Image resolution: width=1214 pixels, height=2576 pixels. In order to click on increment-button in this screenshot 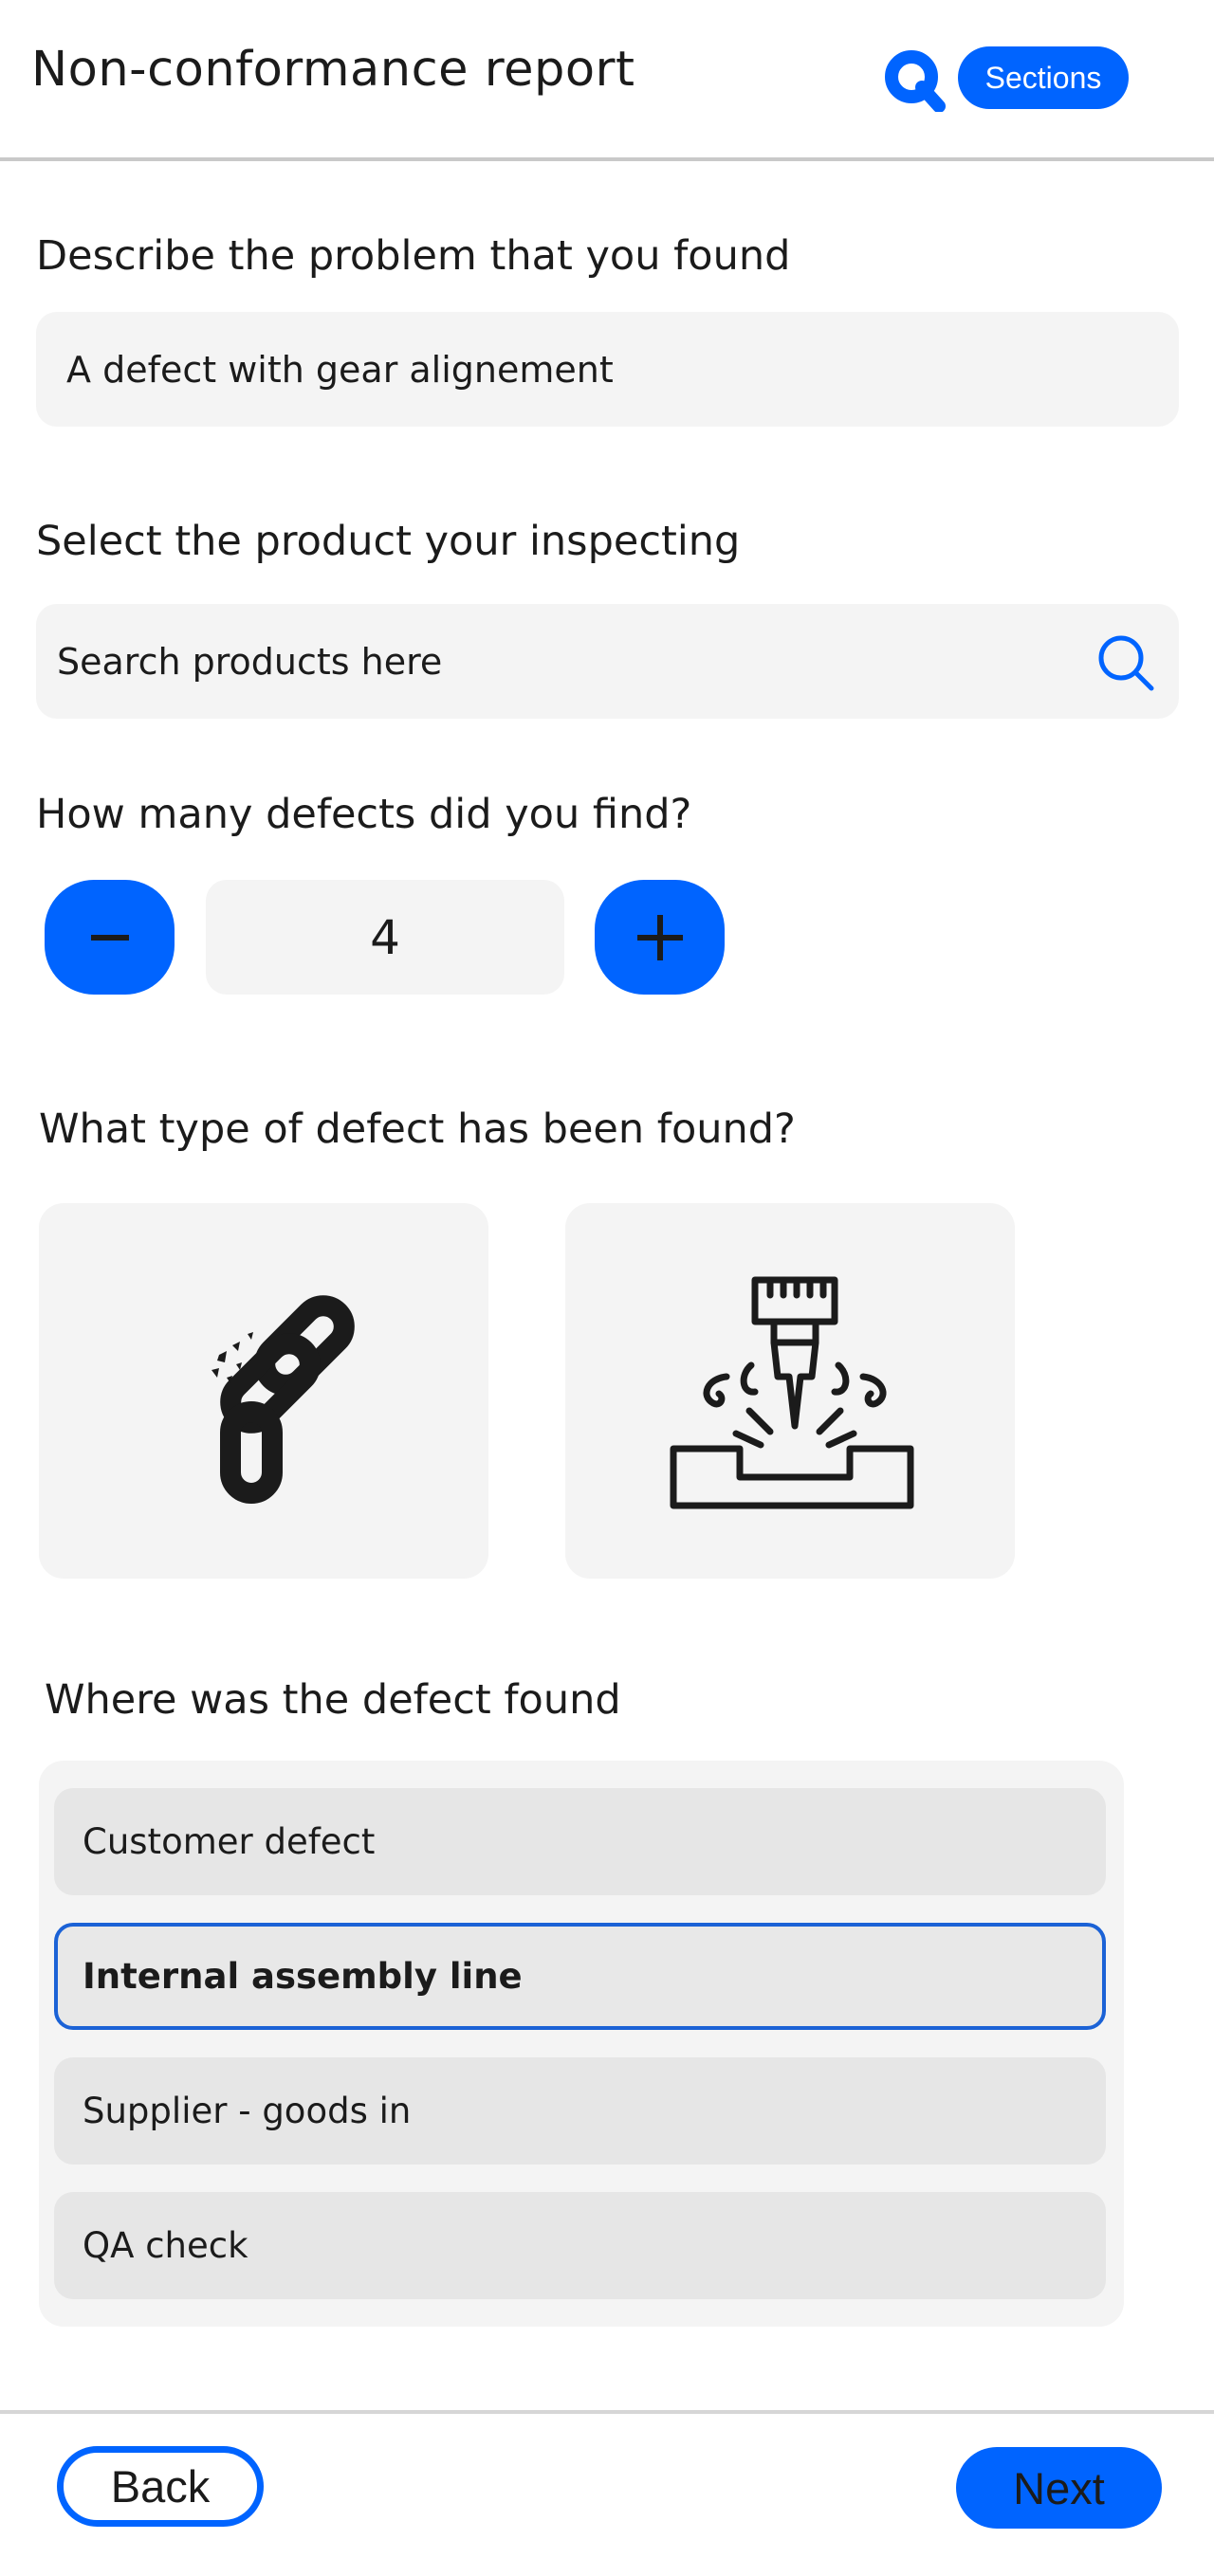, I will do `click(660, 937)`.